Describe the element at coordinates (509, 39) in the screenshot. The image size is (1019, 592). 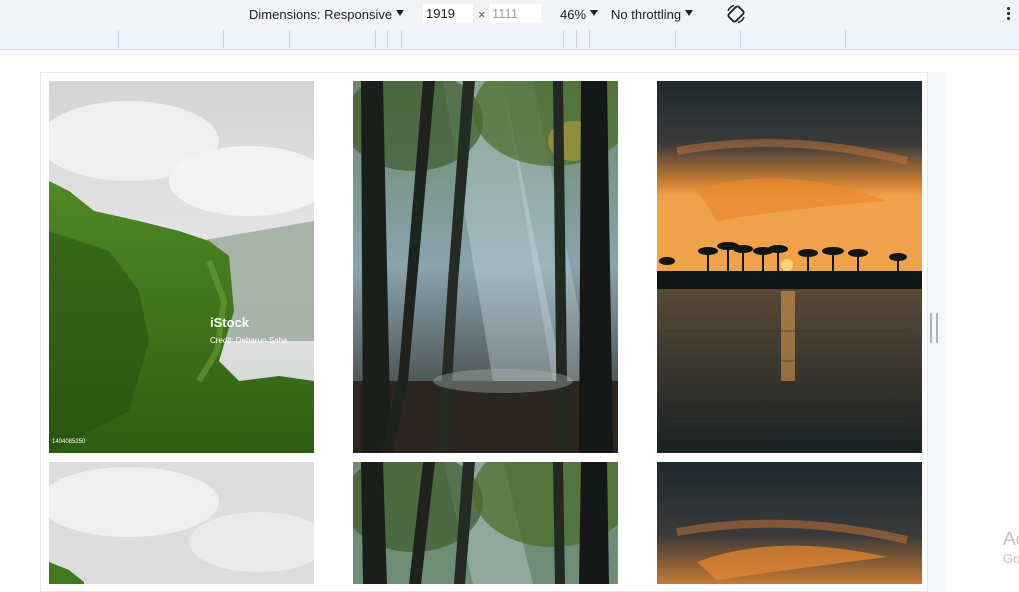
I see `media-query-ruler` at that location.